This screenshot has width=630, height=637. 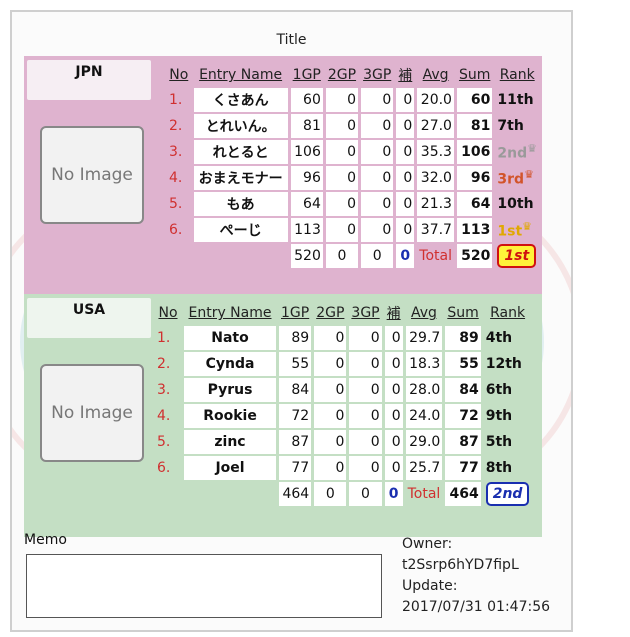 I want to click on table-row: 6. Joel 77 0 0 0 25.7 77 8th, so click(x=343, y=468).